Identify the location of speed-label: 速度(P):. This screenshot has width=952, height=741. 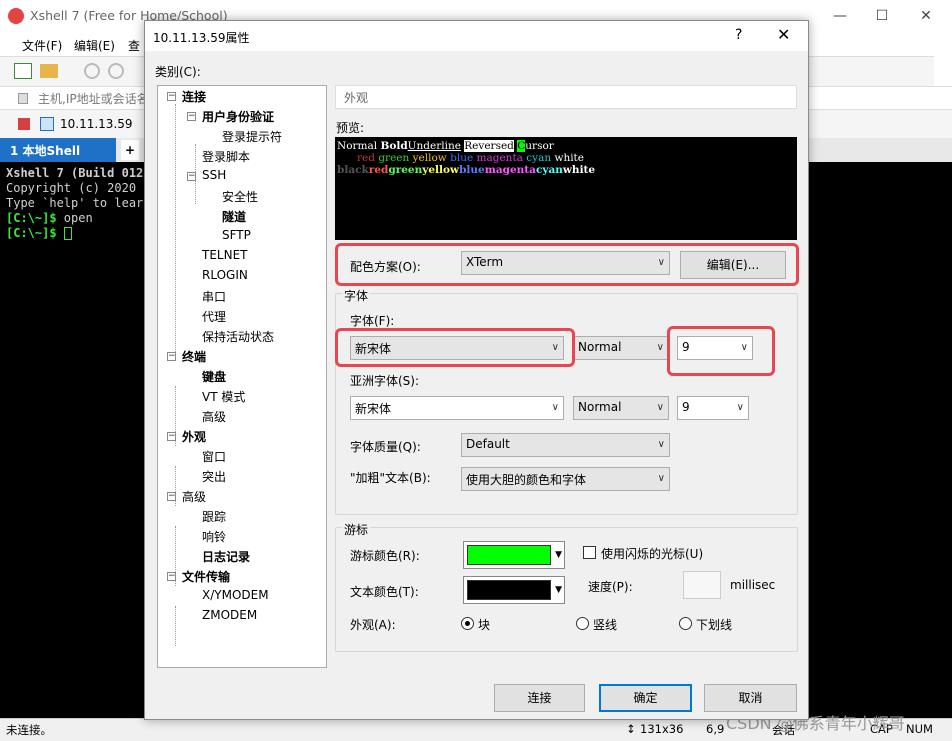
(610, 587).